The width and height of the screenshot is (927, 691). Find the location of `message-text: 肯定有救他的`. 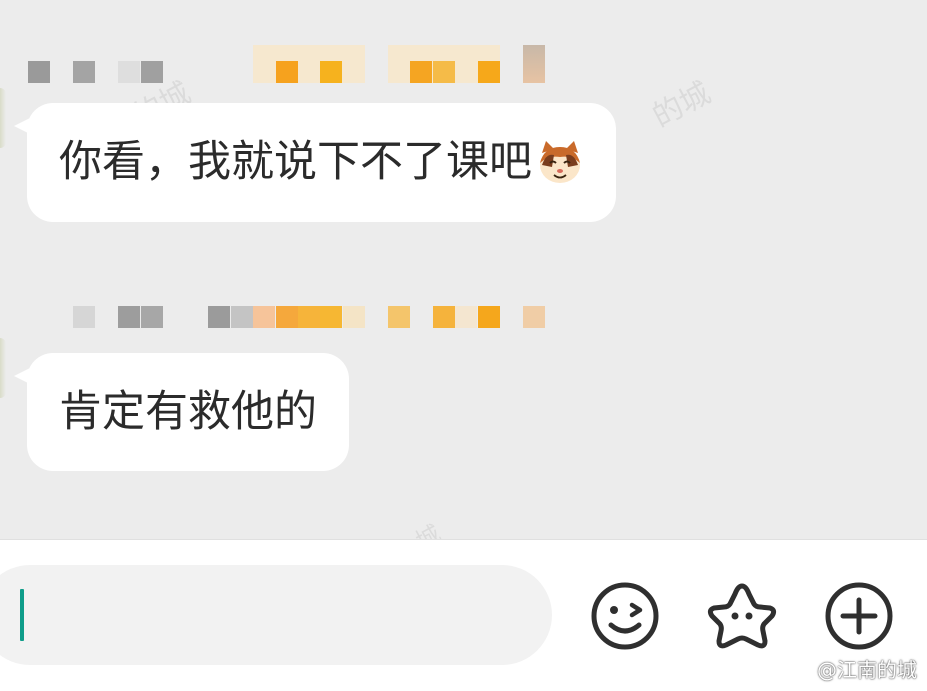

message-text: 肯定有救他的 is located at coordinates (188, 411).